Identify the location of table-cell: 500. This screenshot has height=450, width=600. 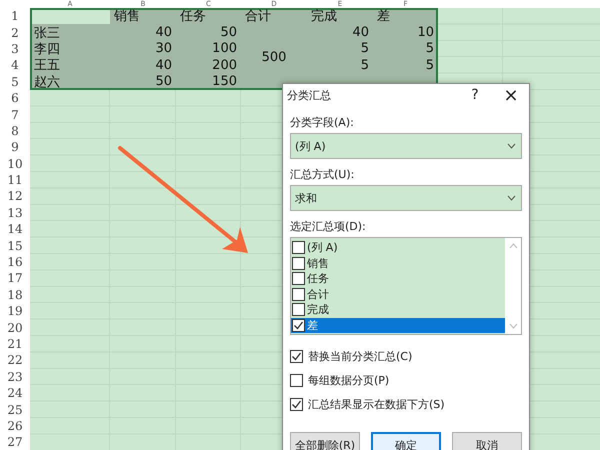
(274, 57).